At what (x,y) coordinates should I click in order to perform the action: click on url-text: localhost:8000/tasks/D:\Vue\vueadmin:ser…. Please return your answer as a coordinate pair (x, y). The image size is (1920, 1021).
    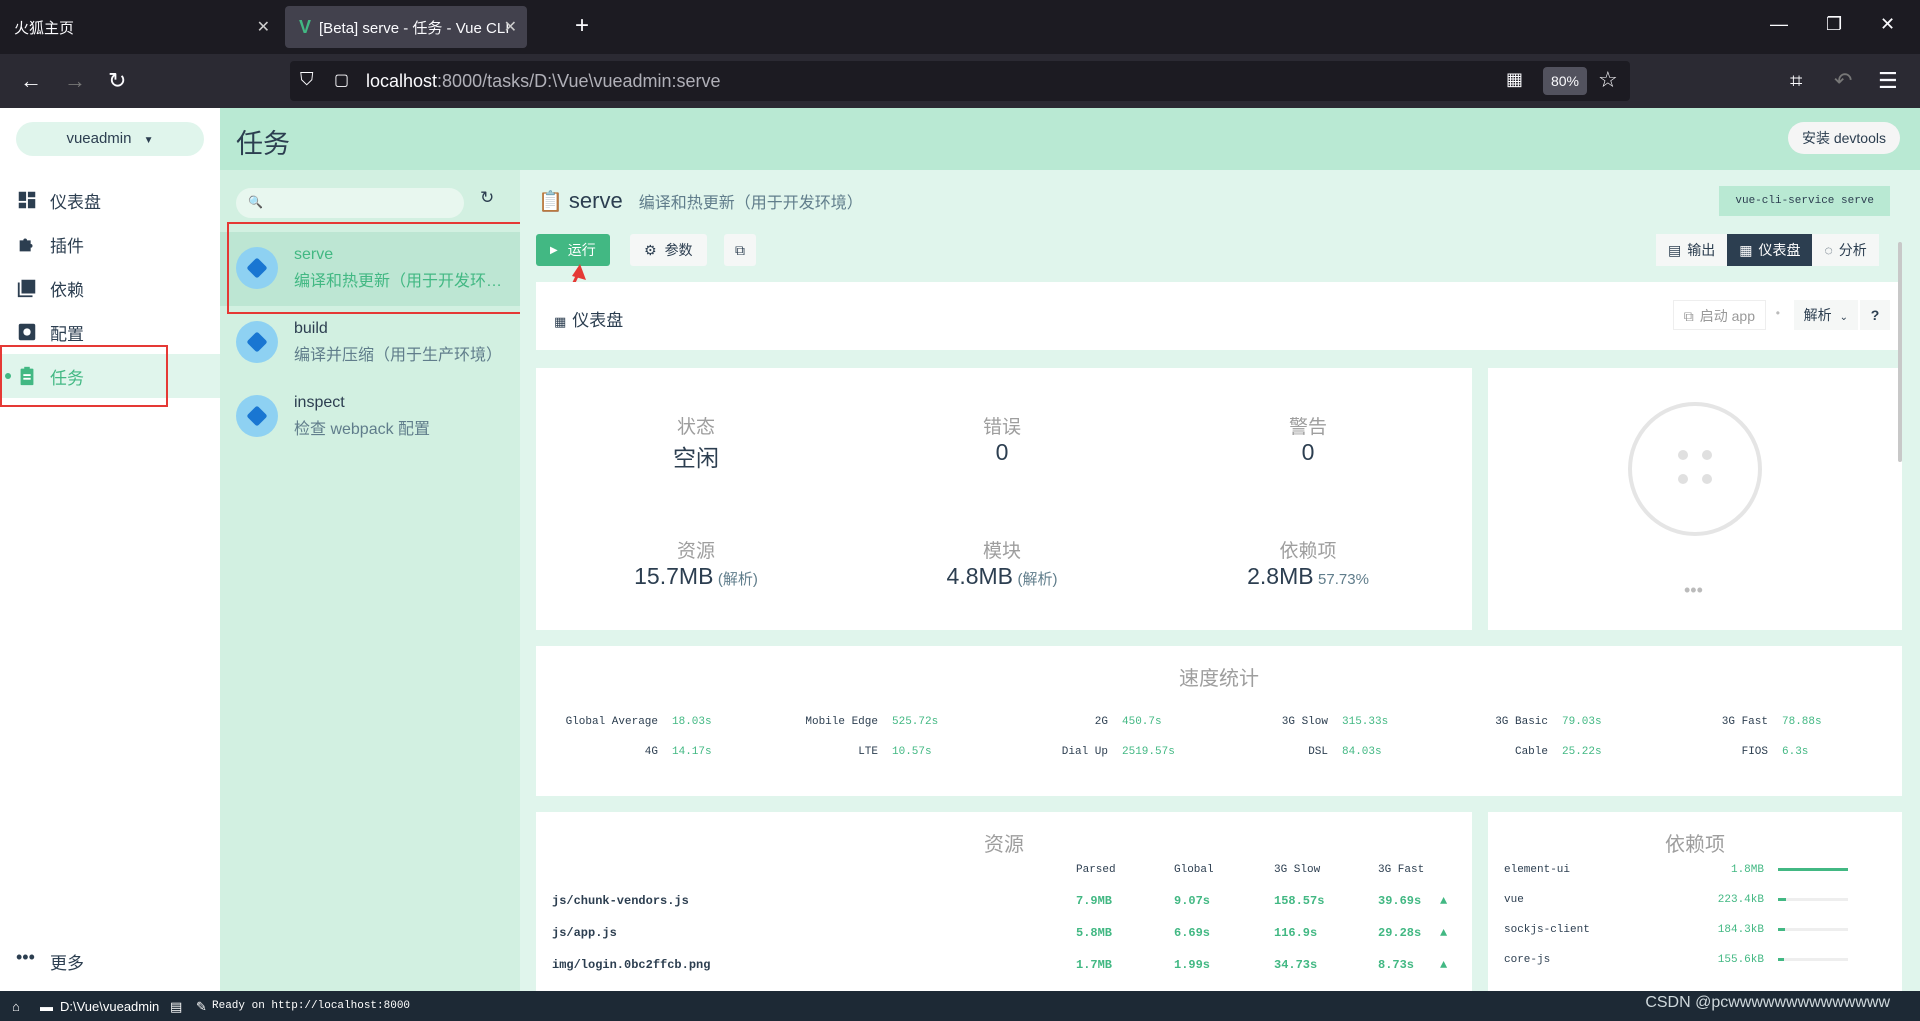
    Looking at the image, I should click on (543, 81).